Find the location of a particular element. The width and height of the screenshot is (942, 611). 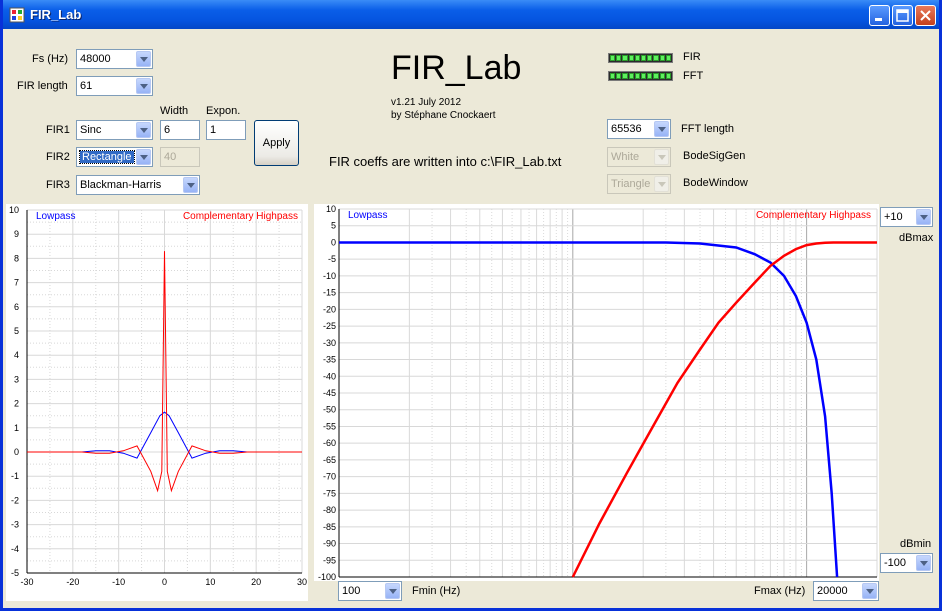

fir3-type-combo: Blackman-Harris is located at coordinates (138, 185).